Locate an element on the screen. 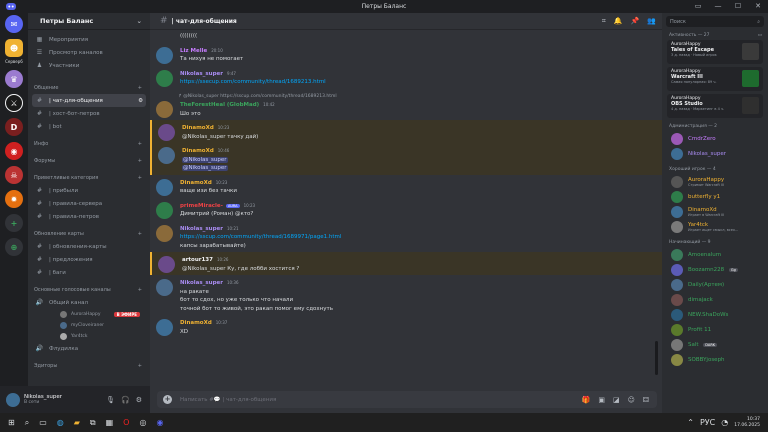 The image size is (768, 432). tray-arrow-icon: ⌃ is located at coordinates (690, 422).